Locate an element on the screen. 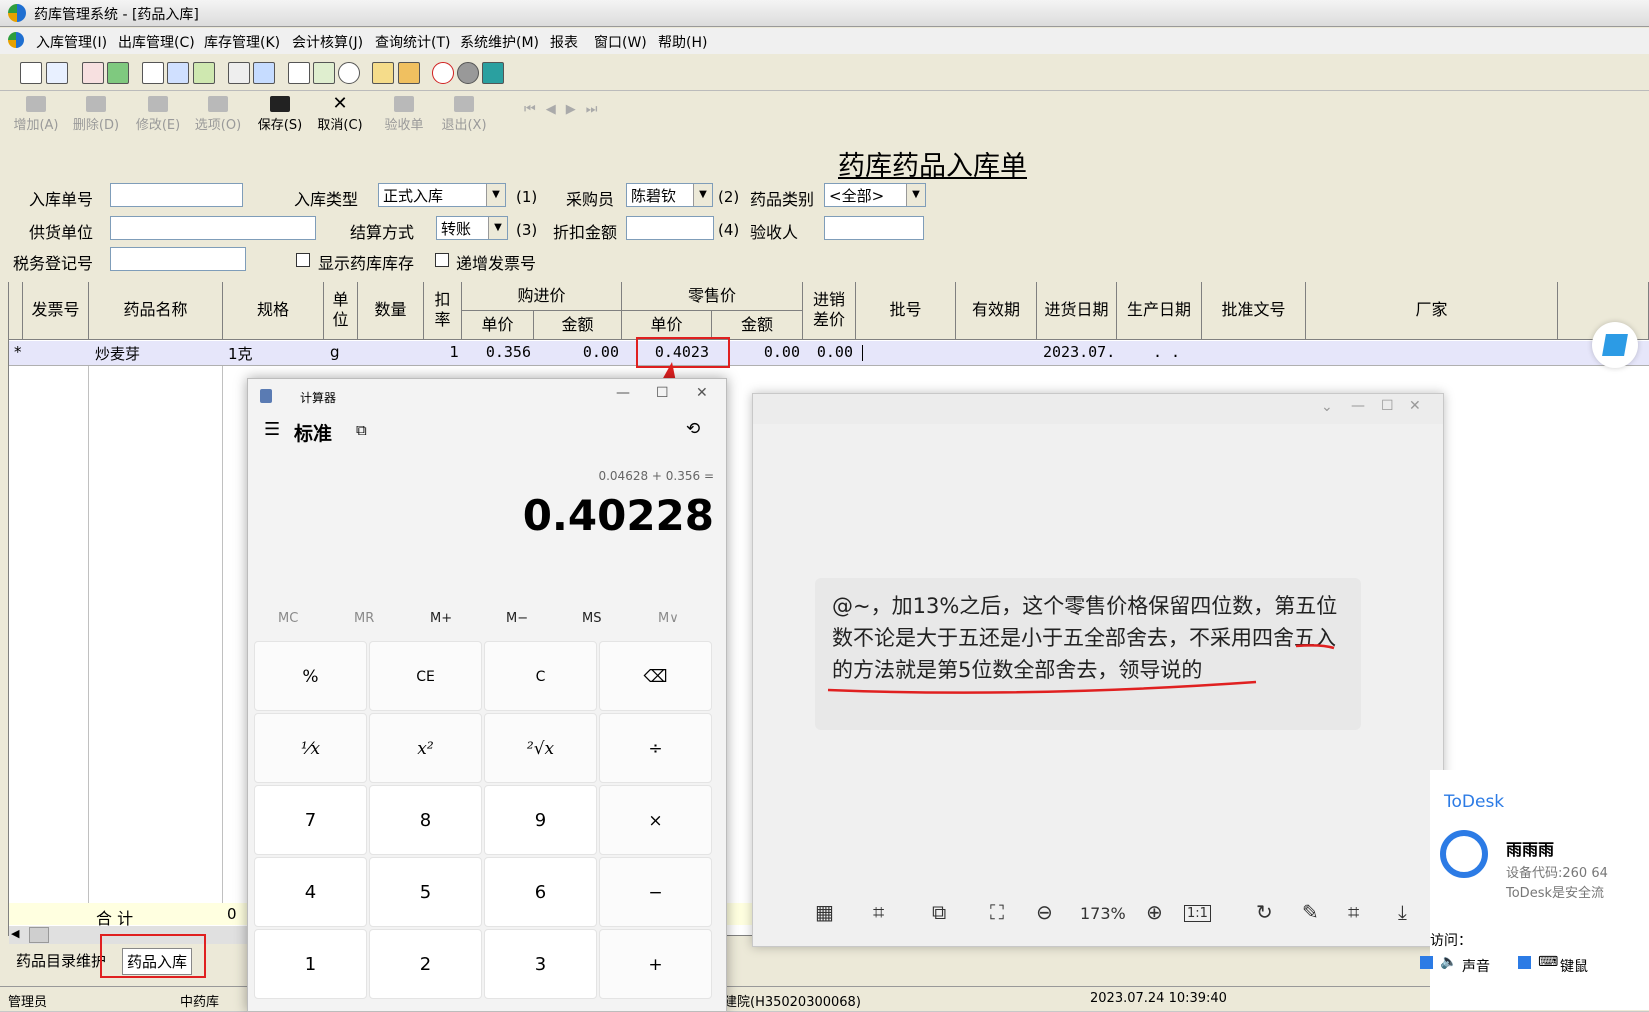  header-name: 药品名称 is located at coordinates (156, 311).